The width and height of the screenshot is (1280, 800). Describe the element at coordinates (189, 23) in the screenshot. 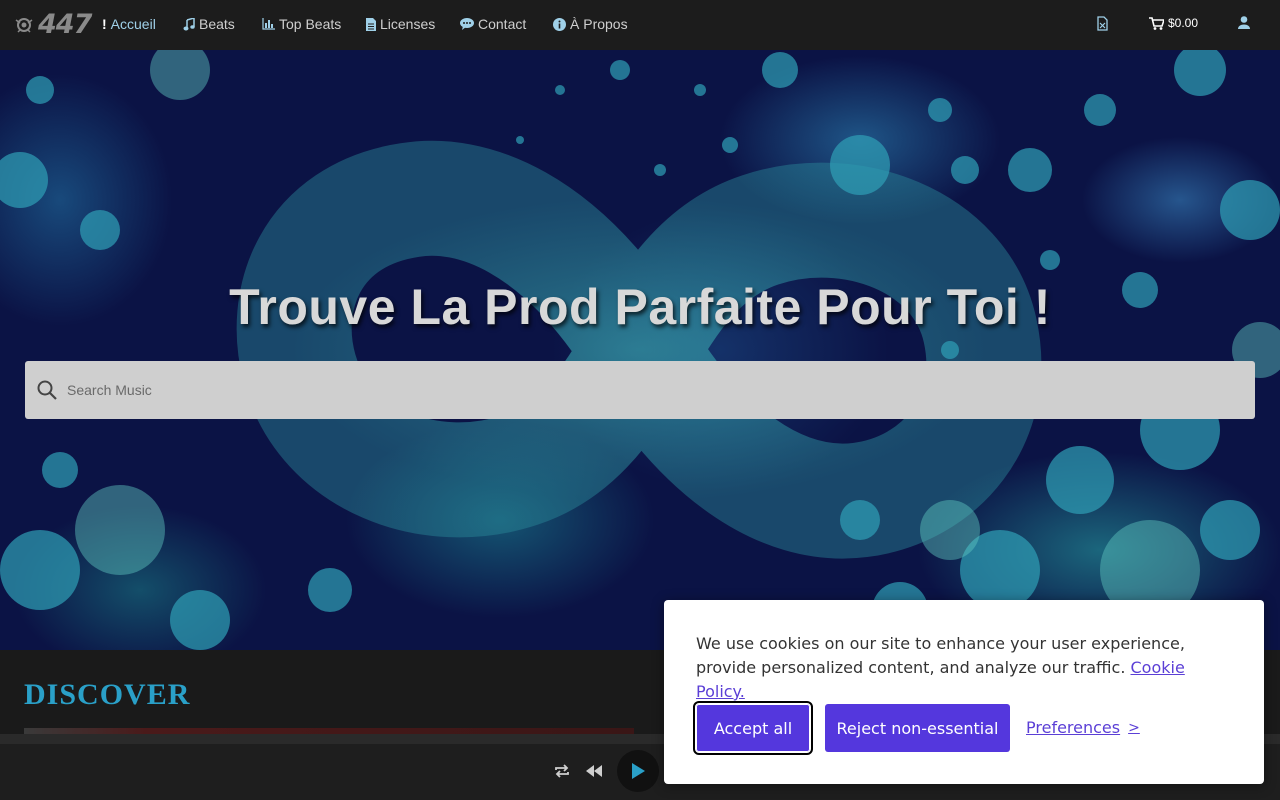

I see `music-note-icon` at that location.